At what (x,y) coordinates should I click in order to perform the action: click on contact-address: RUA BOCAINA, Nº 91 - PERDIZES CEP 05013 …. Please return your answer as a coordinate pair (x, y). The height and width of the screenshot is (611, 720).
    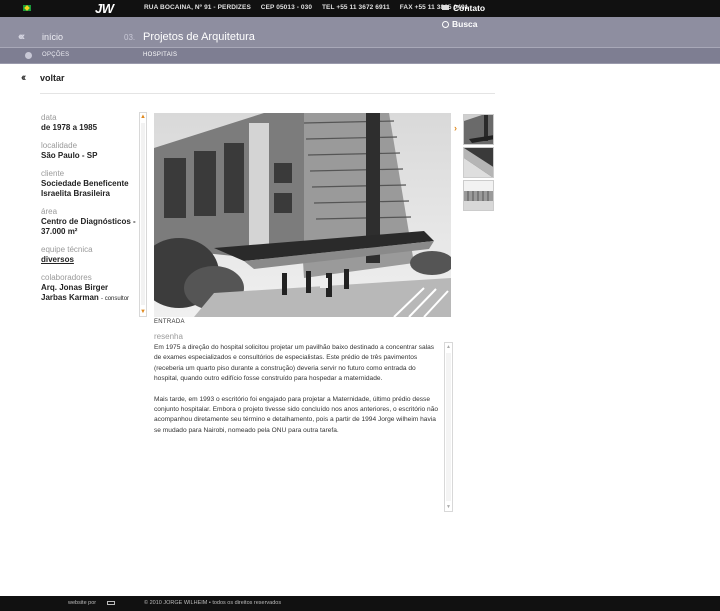
    Looking at the image, I should click on (310, 7).